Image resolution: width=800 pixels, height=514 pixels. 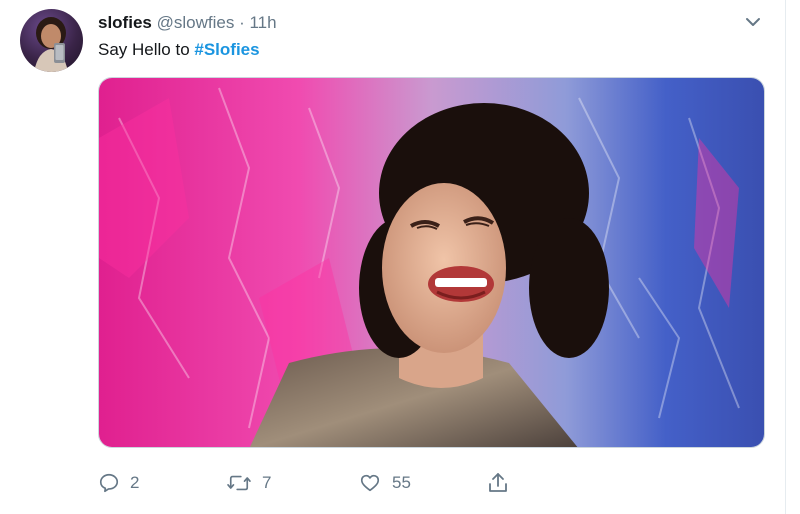 What do you see at coordinates (196, 22) in the screenshot?
I see `user-handle: @slowfies` at bounding box center [196, 22].